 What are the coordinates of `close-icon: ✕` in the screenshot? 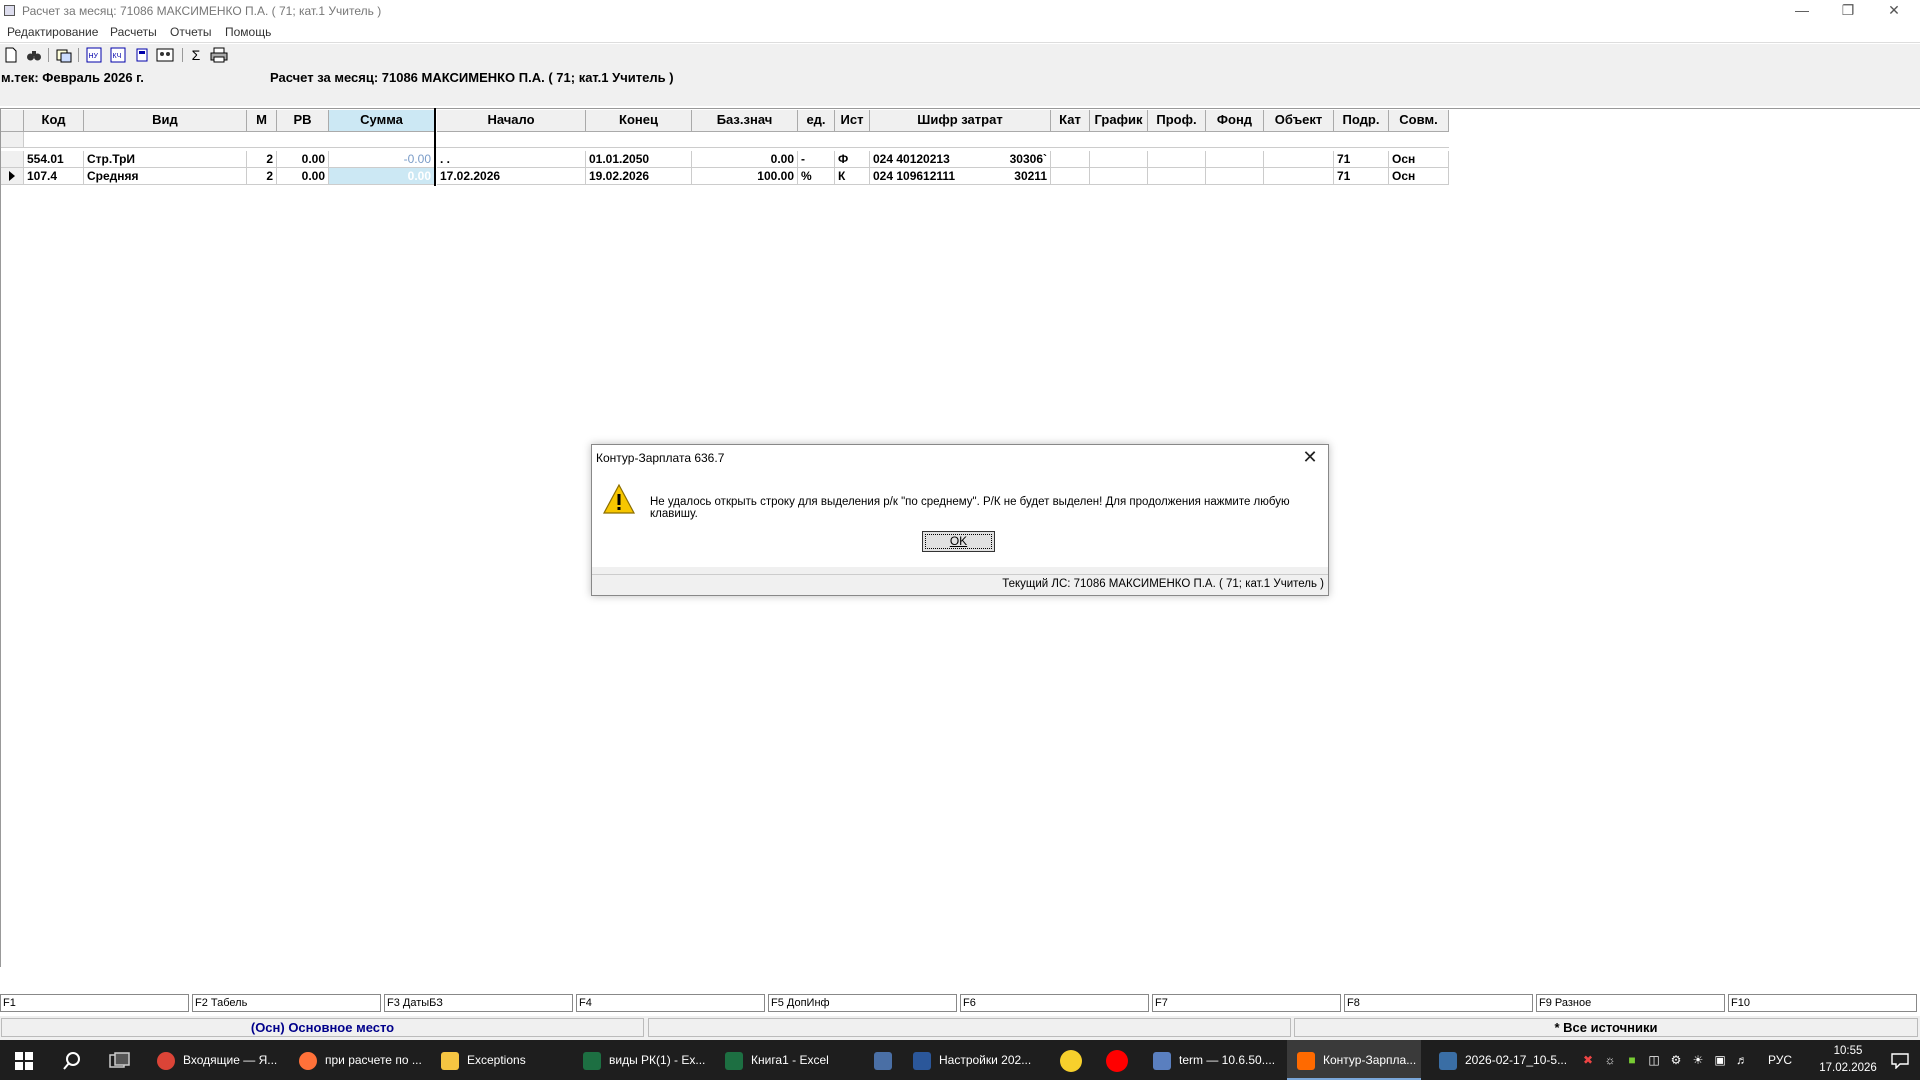 It's located at (1894, 11).